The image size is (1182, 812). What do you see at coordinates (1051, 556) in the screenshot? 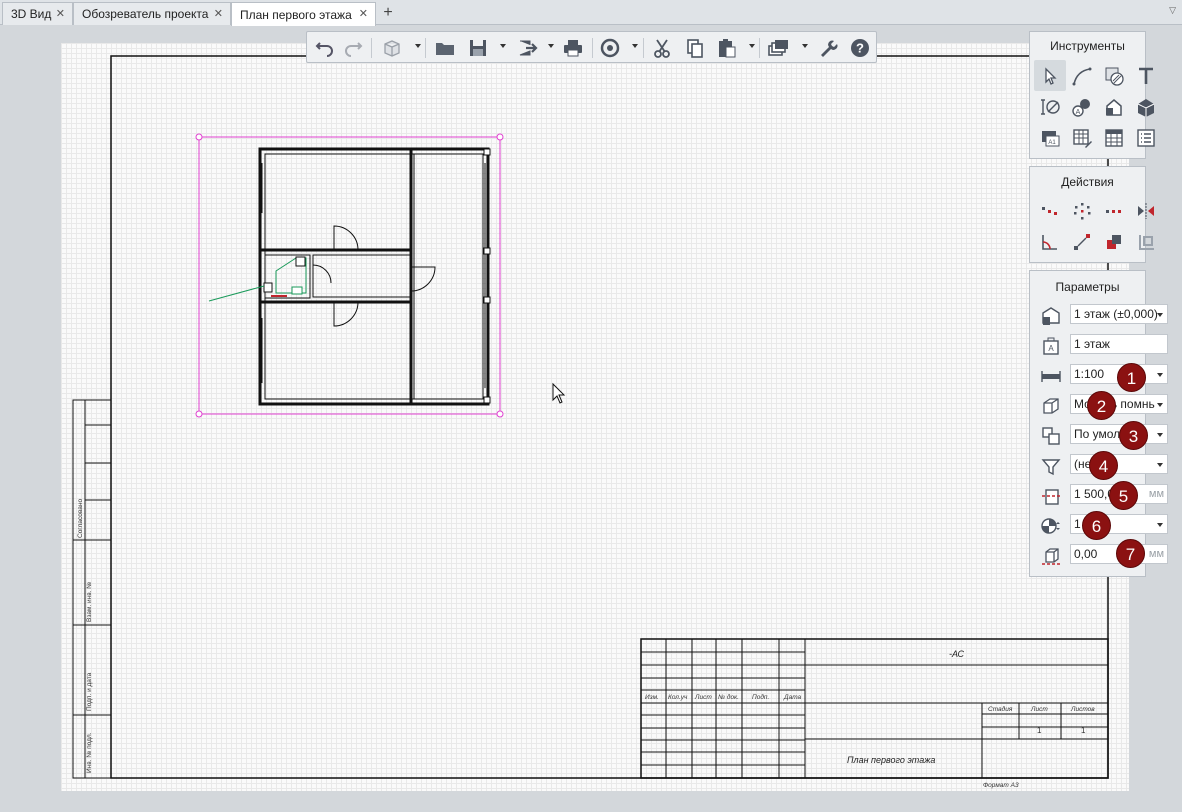
I see `depth-icon` at bounding box center [1051, 556].